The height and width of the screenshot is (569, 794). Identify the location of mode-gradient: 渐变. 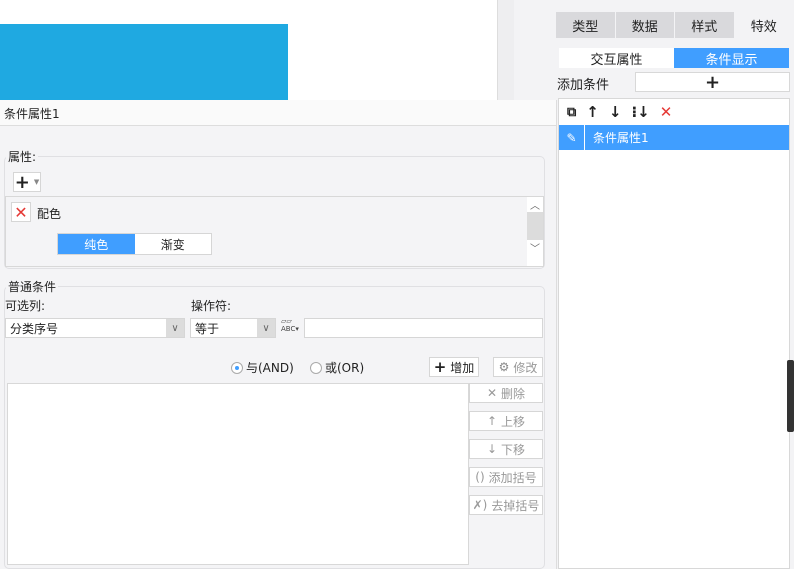
(172, 244).